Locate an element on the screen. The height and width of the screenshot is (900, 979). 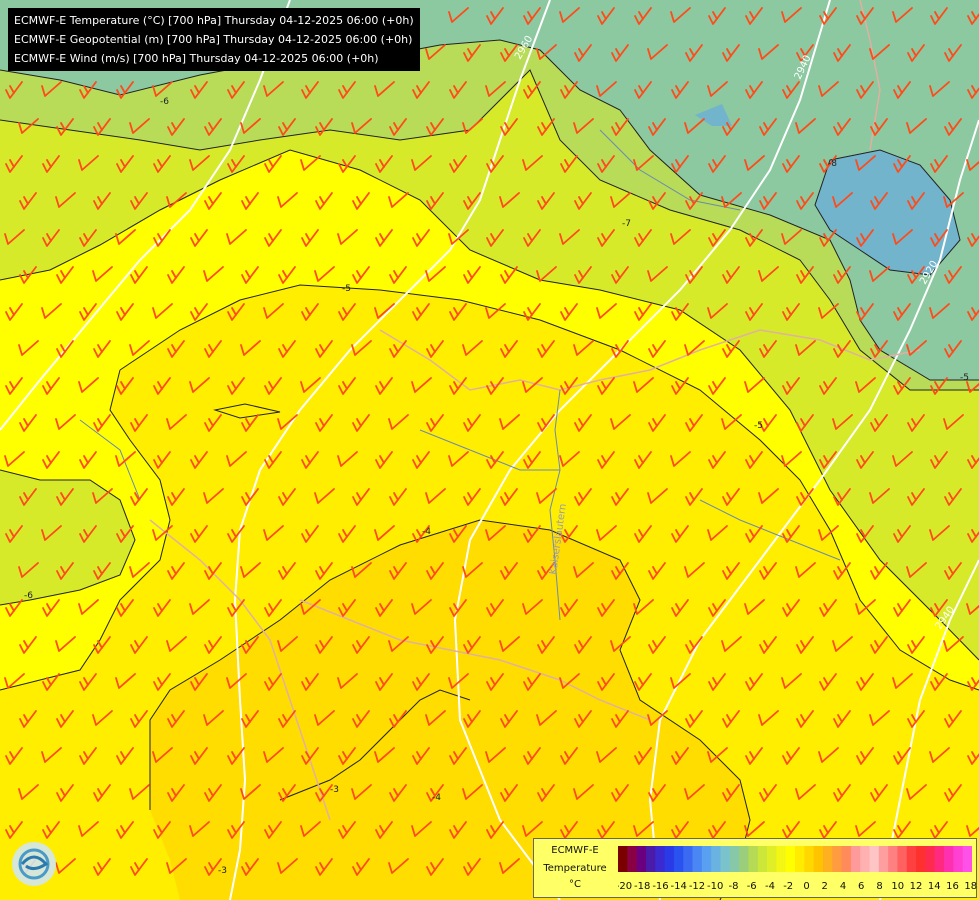
legend-tick-label: -6 is located at coordinates (752, 886).